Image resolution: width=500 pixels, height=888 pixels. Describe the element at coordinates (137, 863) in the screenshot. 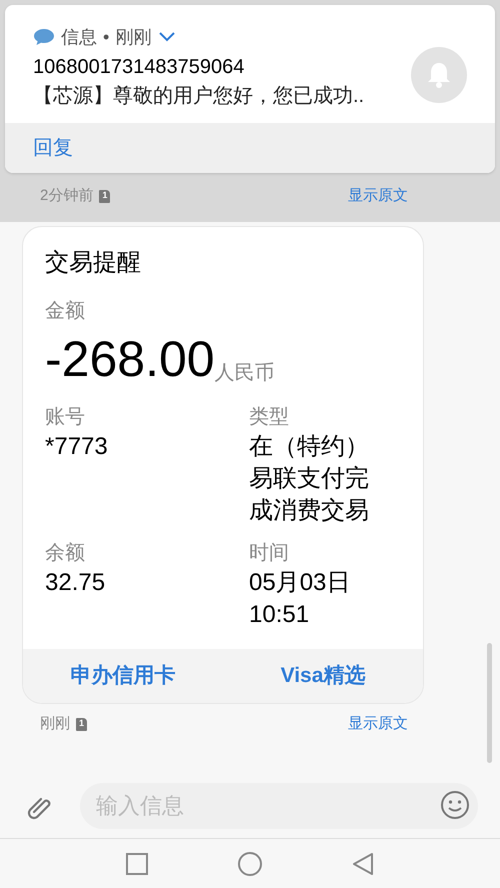

I see `recents-icon` at that location.